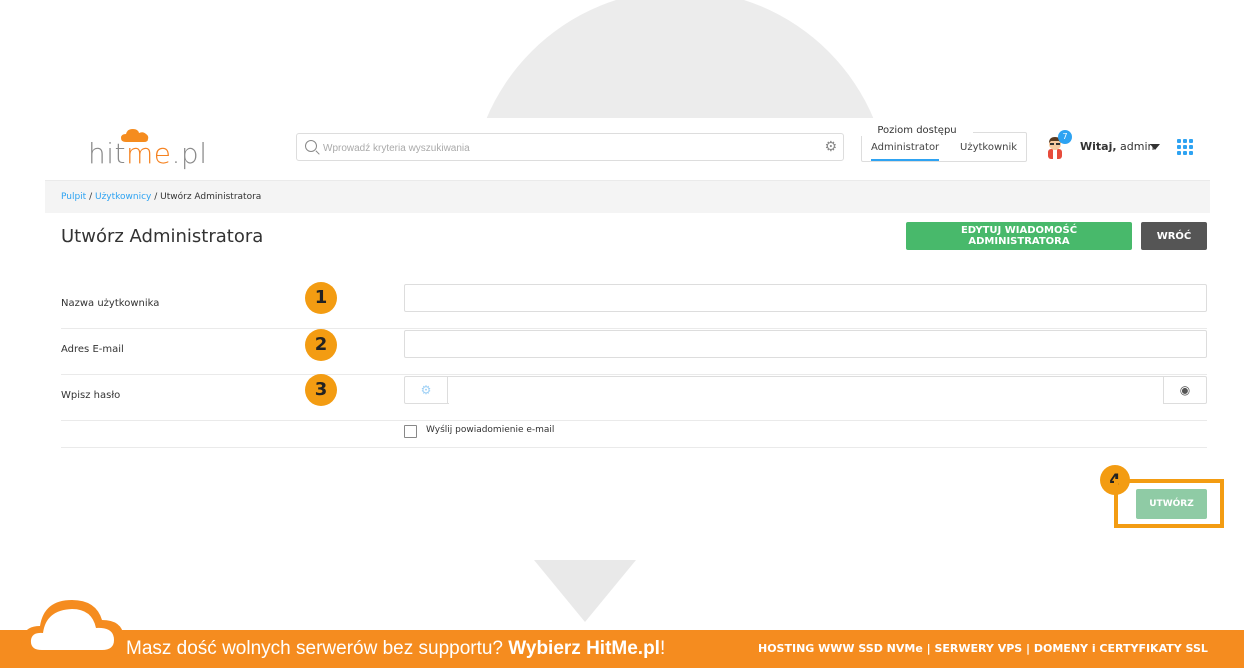  Describe the element at coordinates (1174, 236) in the screenshot. I see `back-button: WRÓĆ` at that location.